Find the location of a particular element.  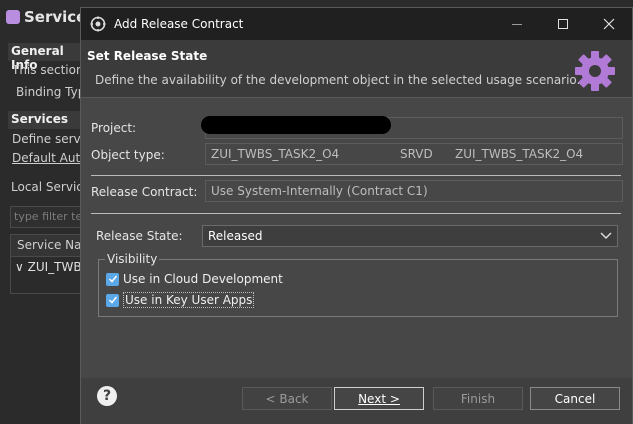

key-user-apps-checkbox: Use in Key User Apps is located at coordinates (180, 300).